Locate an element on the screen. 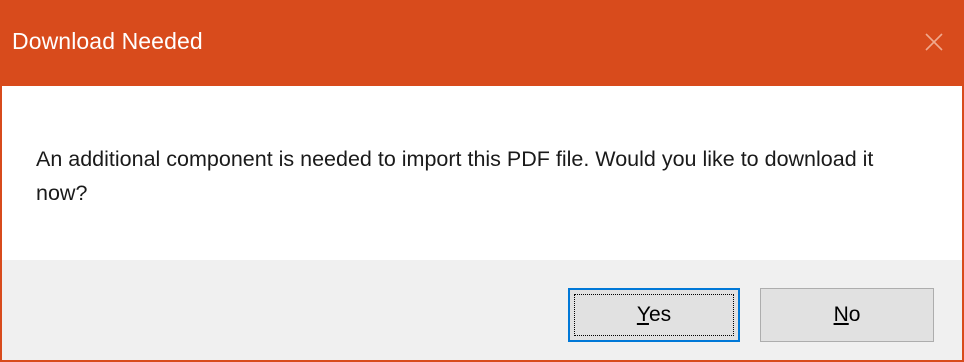 This screenshot has height=362, width=964. yes-button: Yes is located at coordinates (654, 315).